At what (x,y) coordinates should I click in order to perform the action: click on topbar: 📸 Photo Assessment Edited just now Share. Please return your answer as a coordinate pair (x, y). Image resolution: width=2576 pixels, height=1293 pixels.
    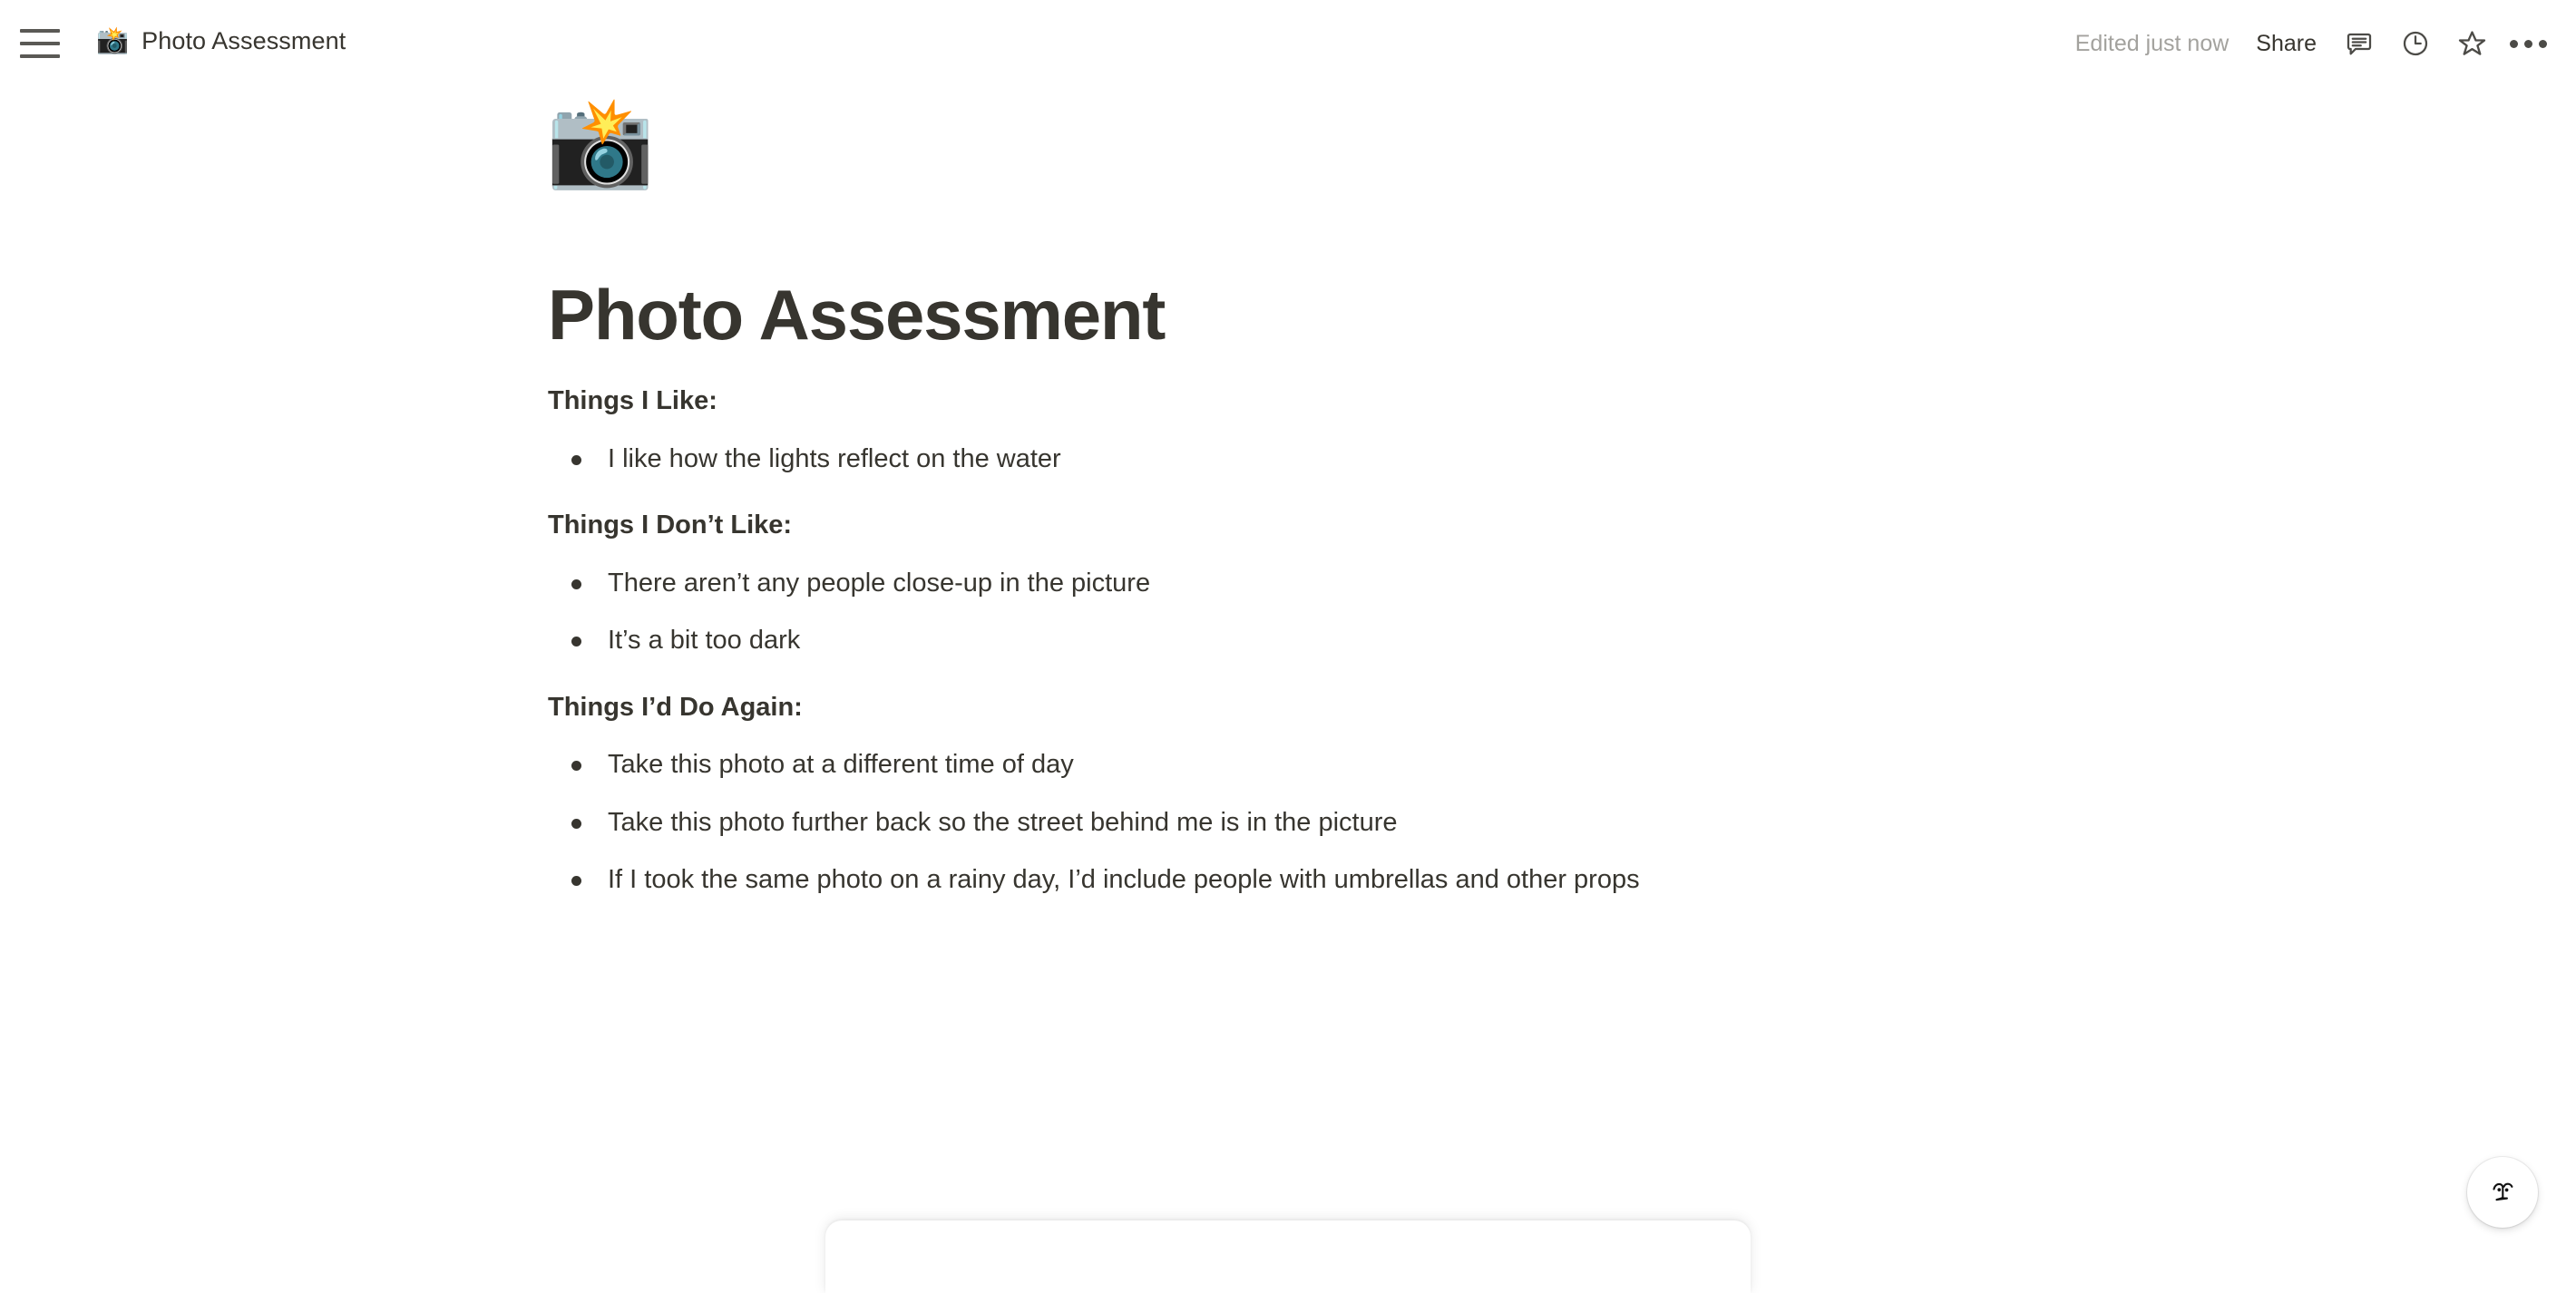
    Looking at the image, I should click on (1288, 44).